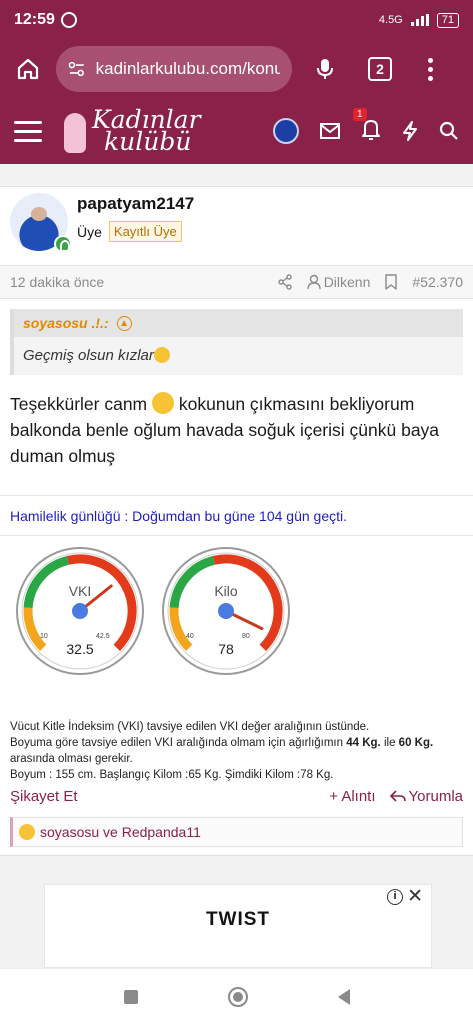 The image size is (473, 1024). What do you see at coordinates (330, 131) in the screenshot?
I see `inbox-icon` at bounding box center [330, 131].